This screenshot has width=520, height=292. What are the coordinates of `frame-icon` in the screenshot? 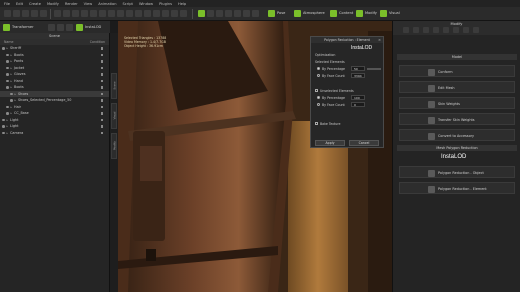 It's located at (156, 13).